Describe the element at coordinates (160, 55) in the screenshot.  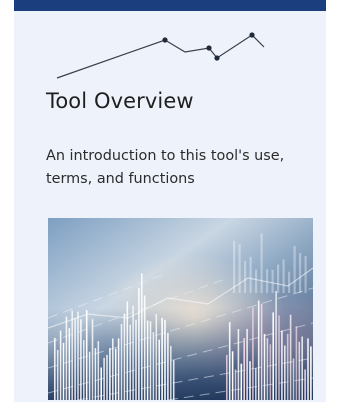
I see `trend-line-icon` at that location.